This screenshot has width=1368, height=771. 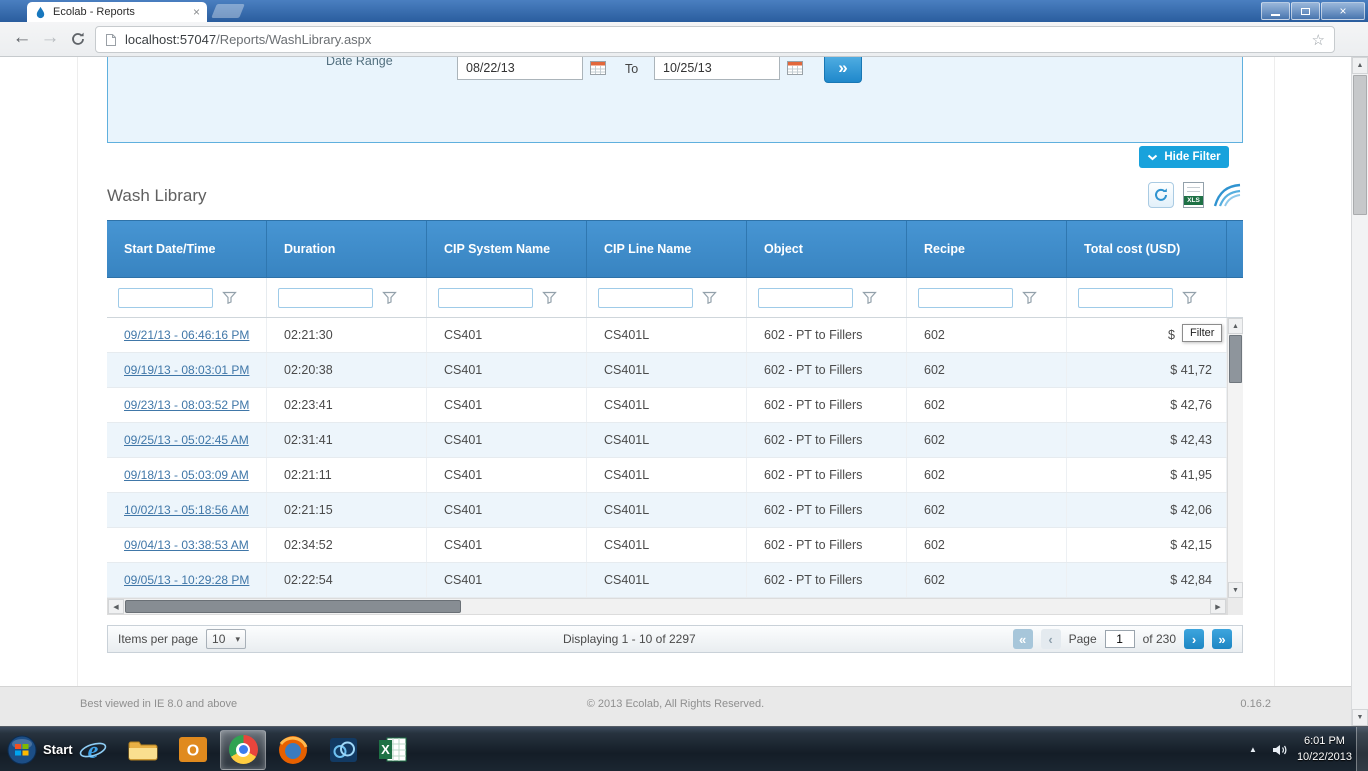 What do you see at coordinates (22, 38) in the screenshot?
I see `back-button: ←` at bounding box center [22, 38].